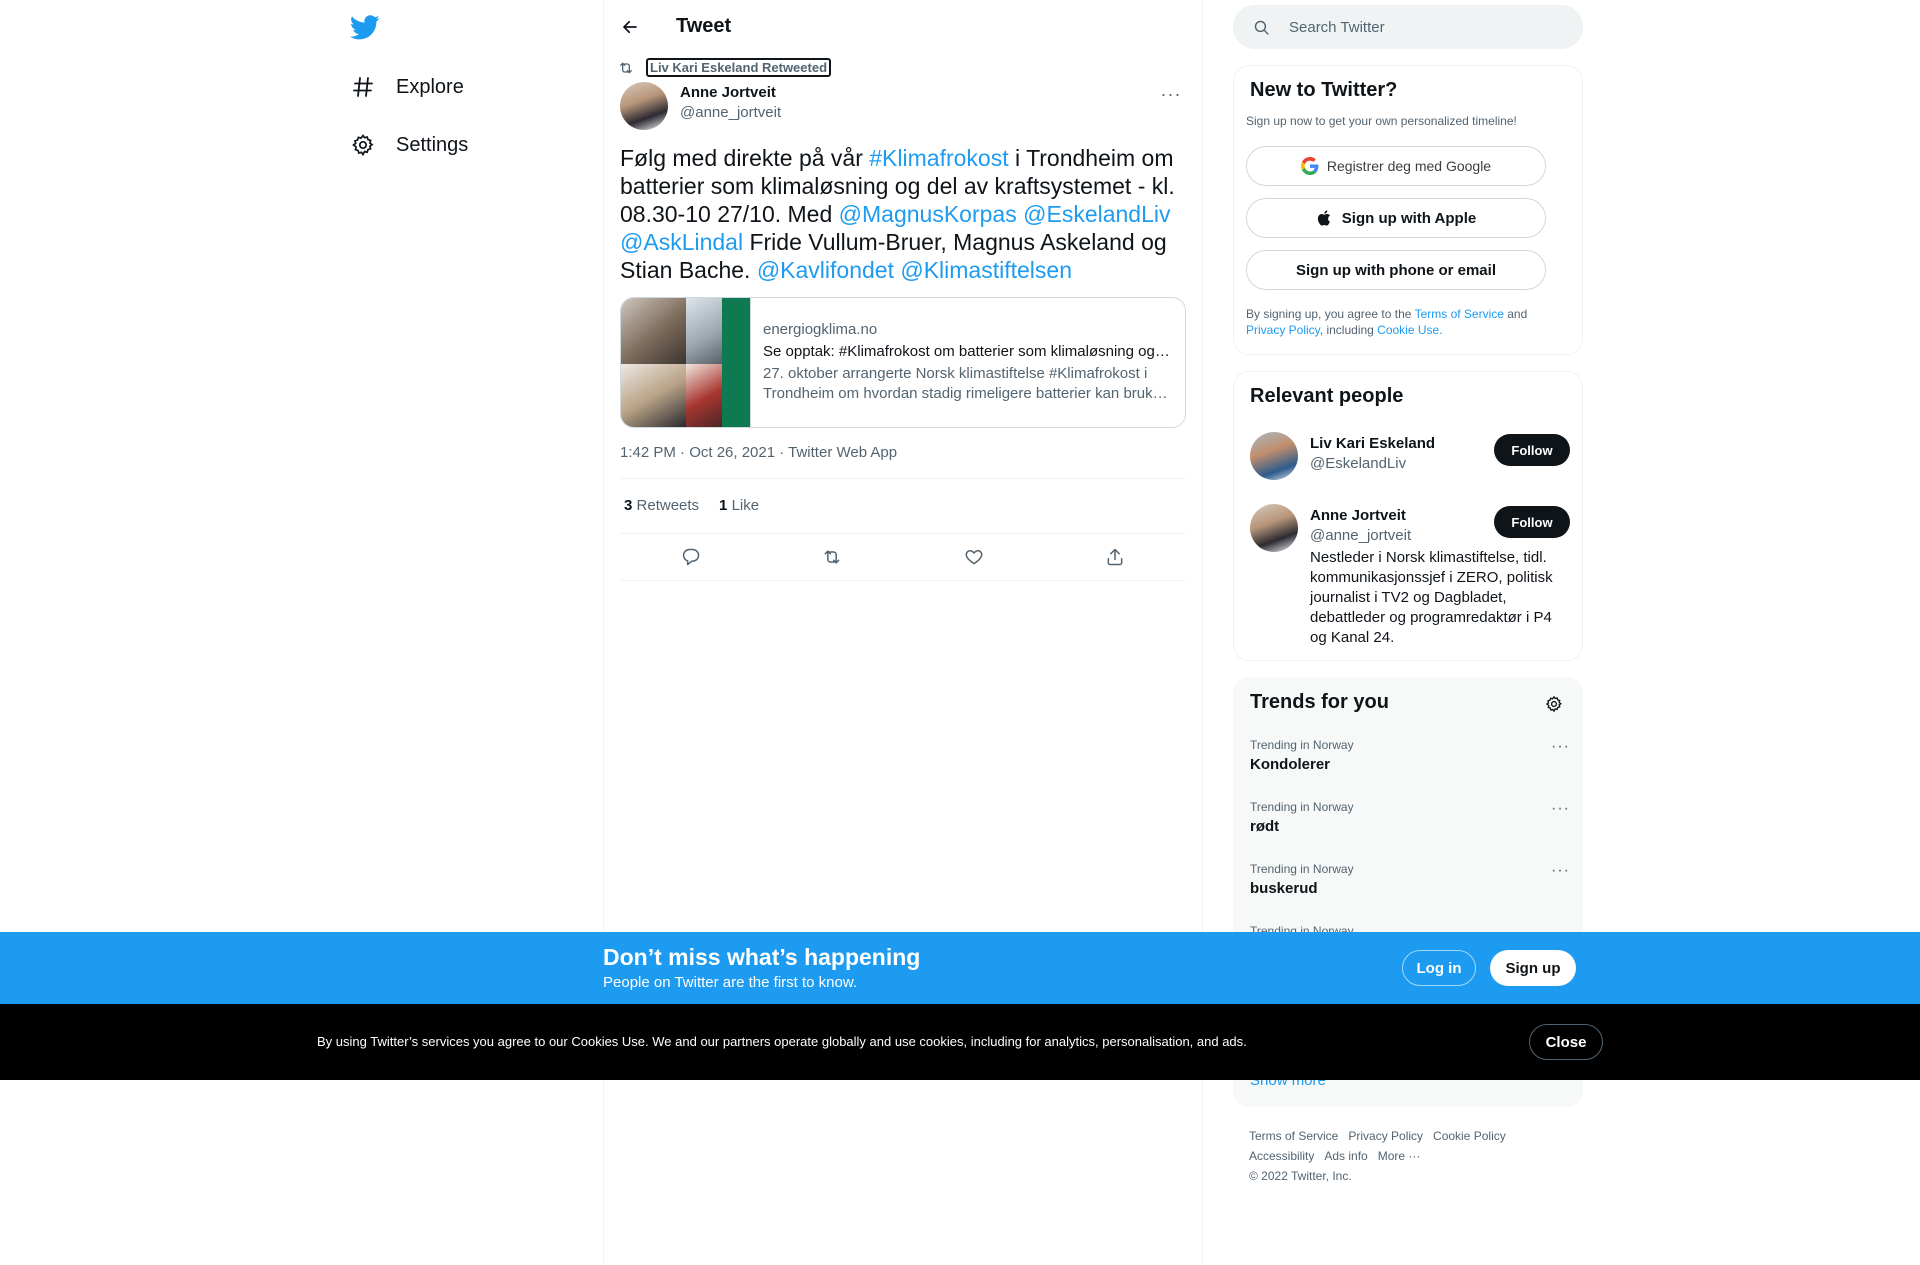 The height and width of the screenshot is (1265, 1920). Describe the element at coordinates (903, 26) in the screenshot. I see `header: Tweet` at that location.